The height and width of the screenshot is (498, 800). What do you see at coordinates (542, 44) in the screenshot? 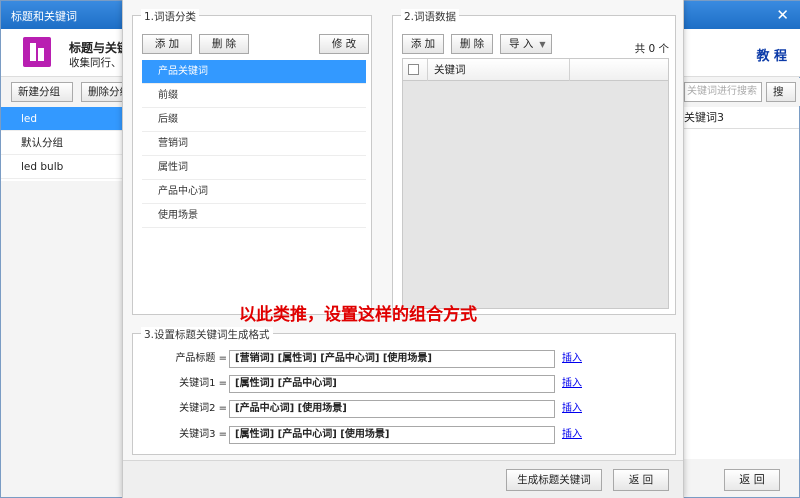
I see `chevron-down-icon: ▼` at bounding box center [542, 44].